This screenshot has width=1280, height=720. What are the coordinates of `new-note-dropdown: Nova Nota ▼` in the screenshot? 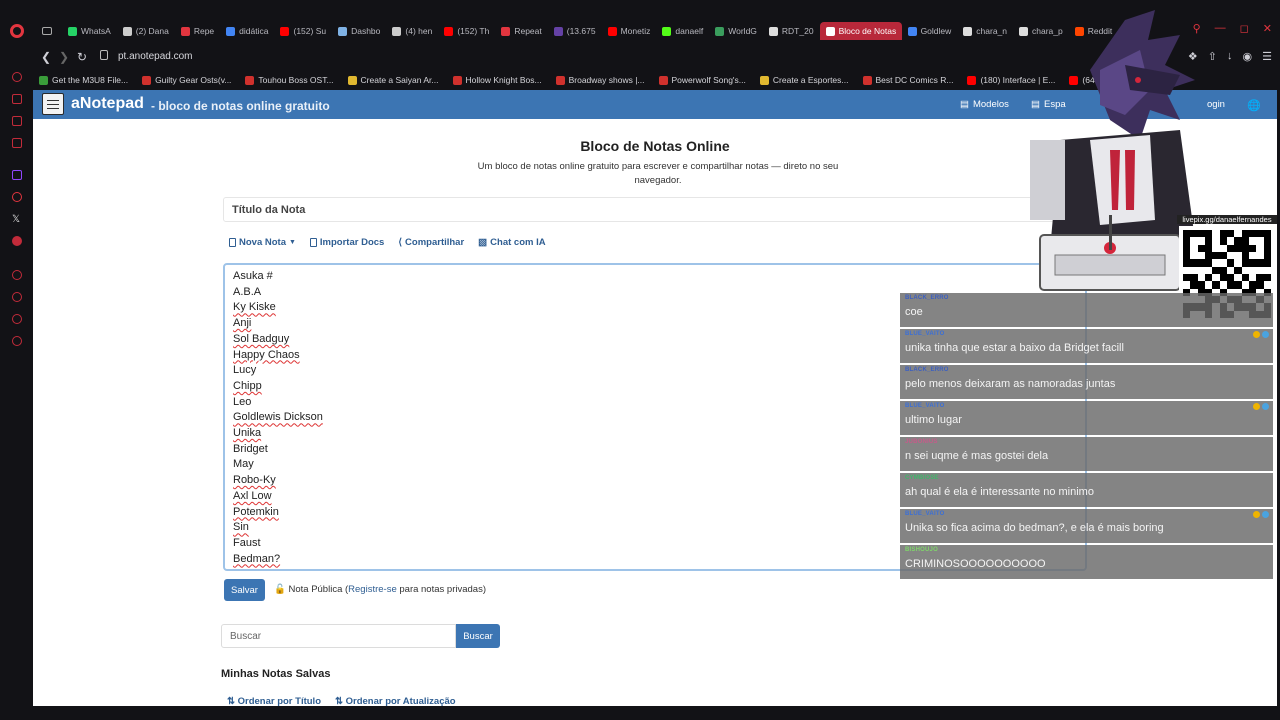 It's located at (262, 242).